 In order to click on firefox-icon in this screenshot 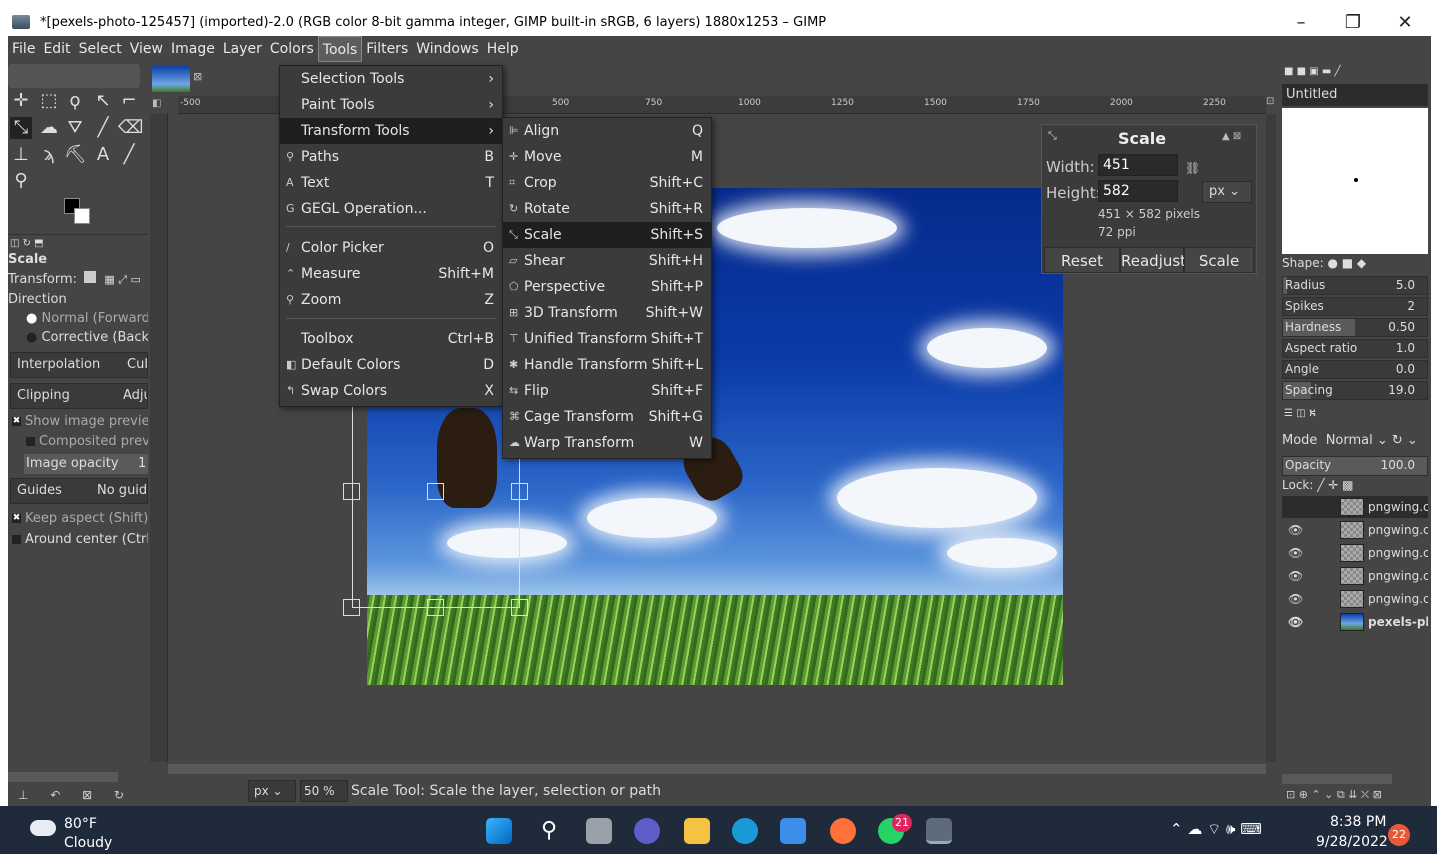, I will do `click(843, 831)`.